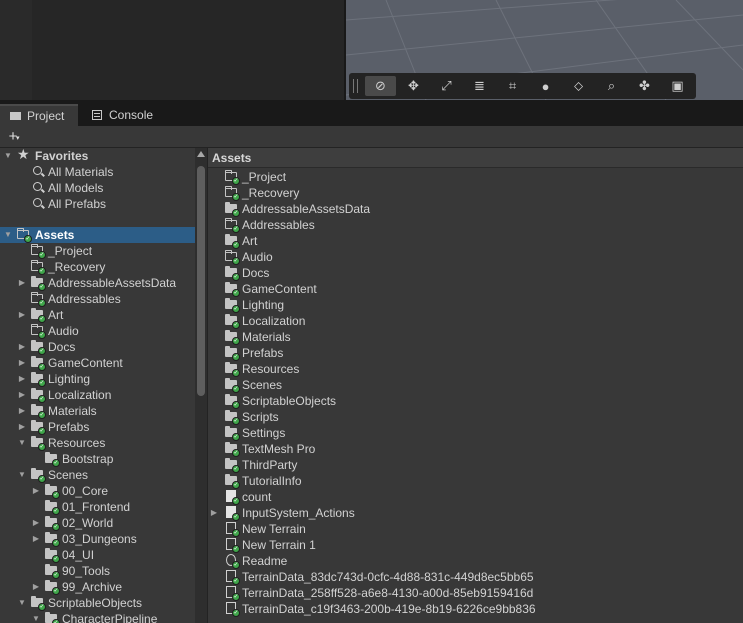 This screenshot has width=743, height=623. Describe the element at coordinates (475, 289) in the screenshot. I see `asset-item: ✓ GameContent` at that location.